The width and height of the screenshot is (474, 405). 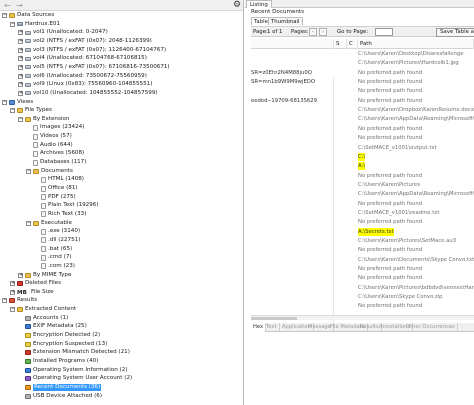 I want to click on tree-node: Images (23424), so click(x=55, y=127).